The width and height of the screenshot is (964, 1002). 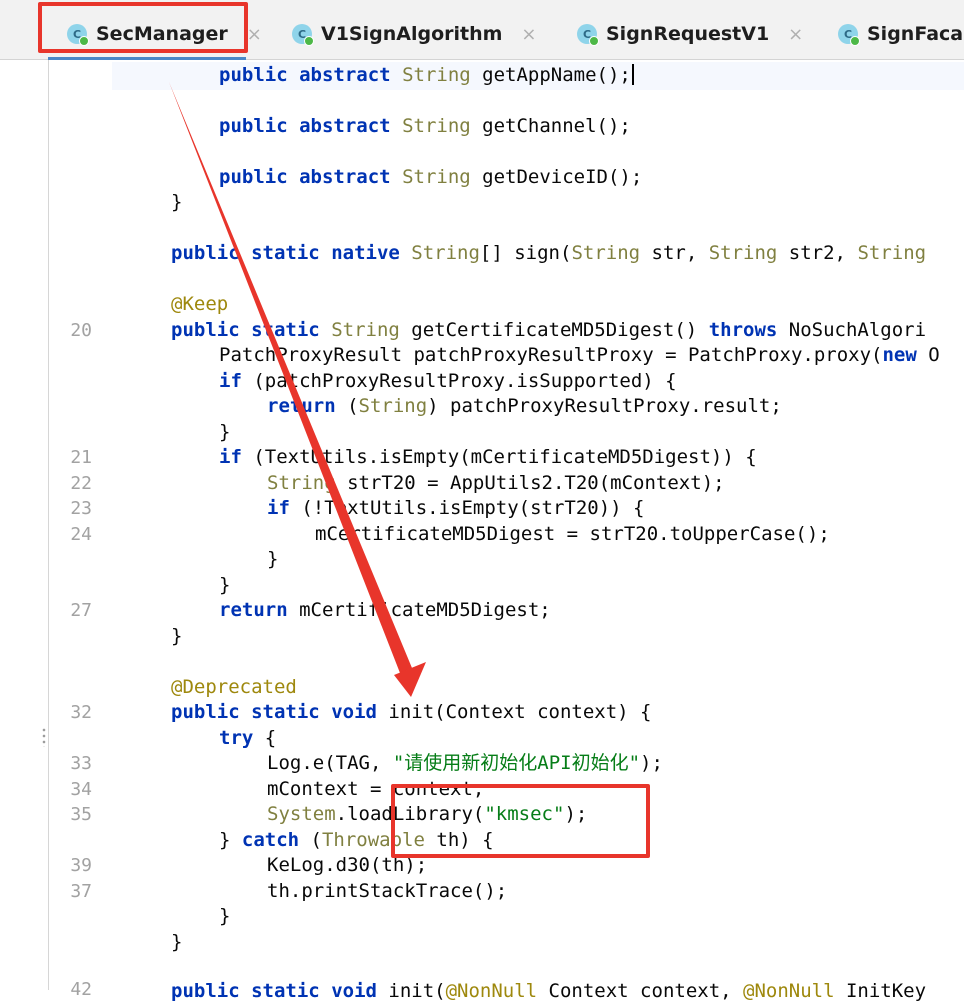 I want to click on line-number: 39, so click(x=81, y=865).